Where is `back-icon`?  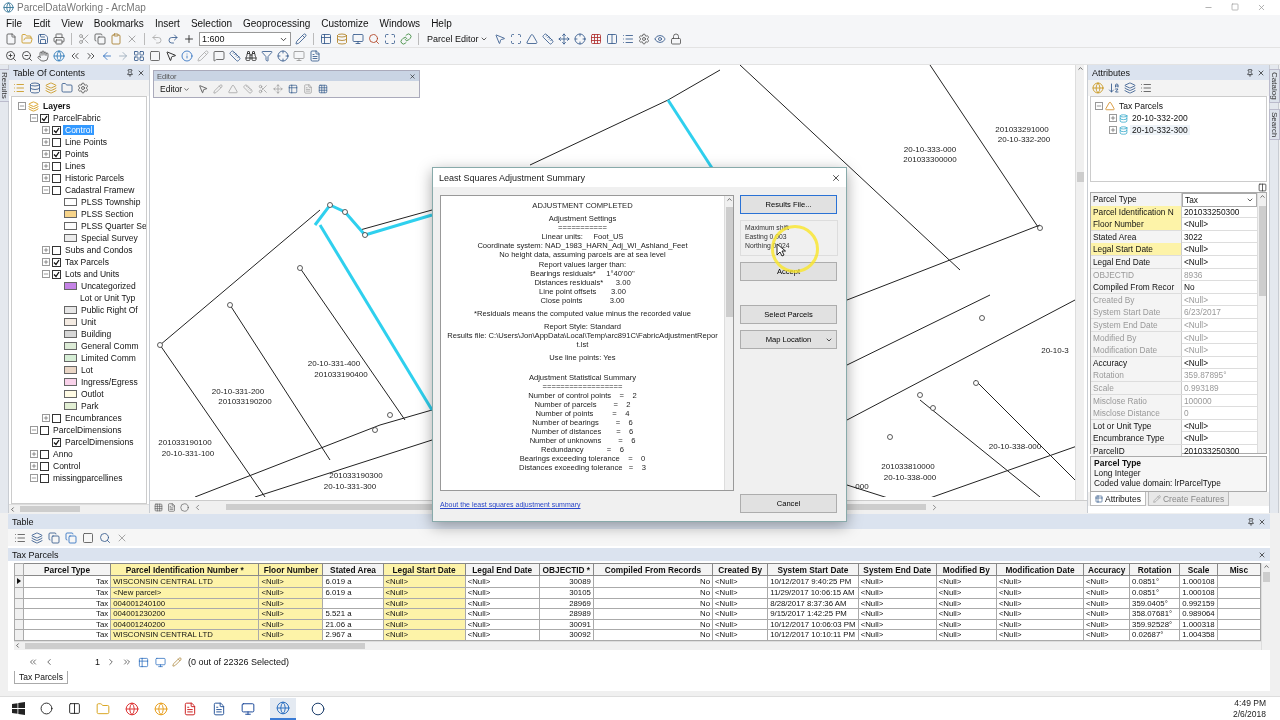
back-icon is located at coordinates (107, 56).